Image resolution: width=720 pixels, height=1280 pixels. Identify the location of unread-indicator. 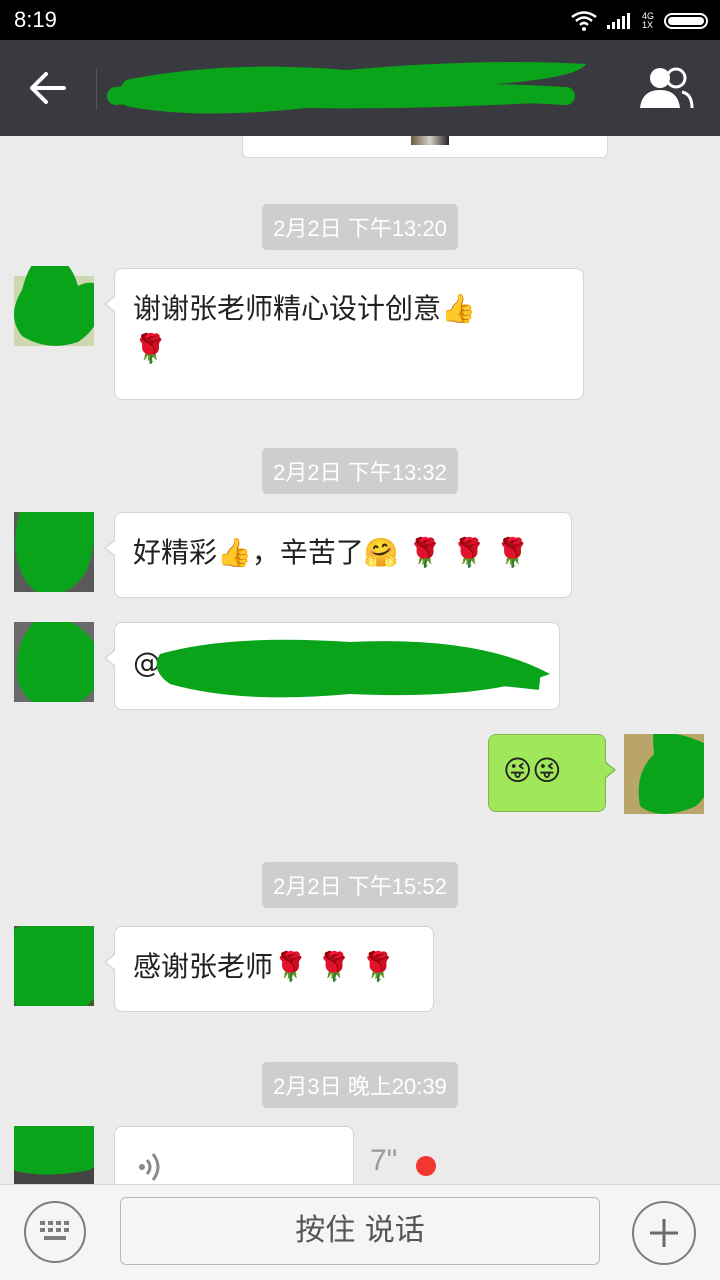
(426, 1166).